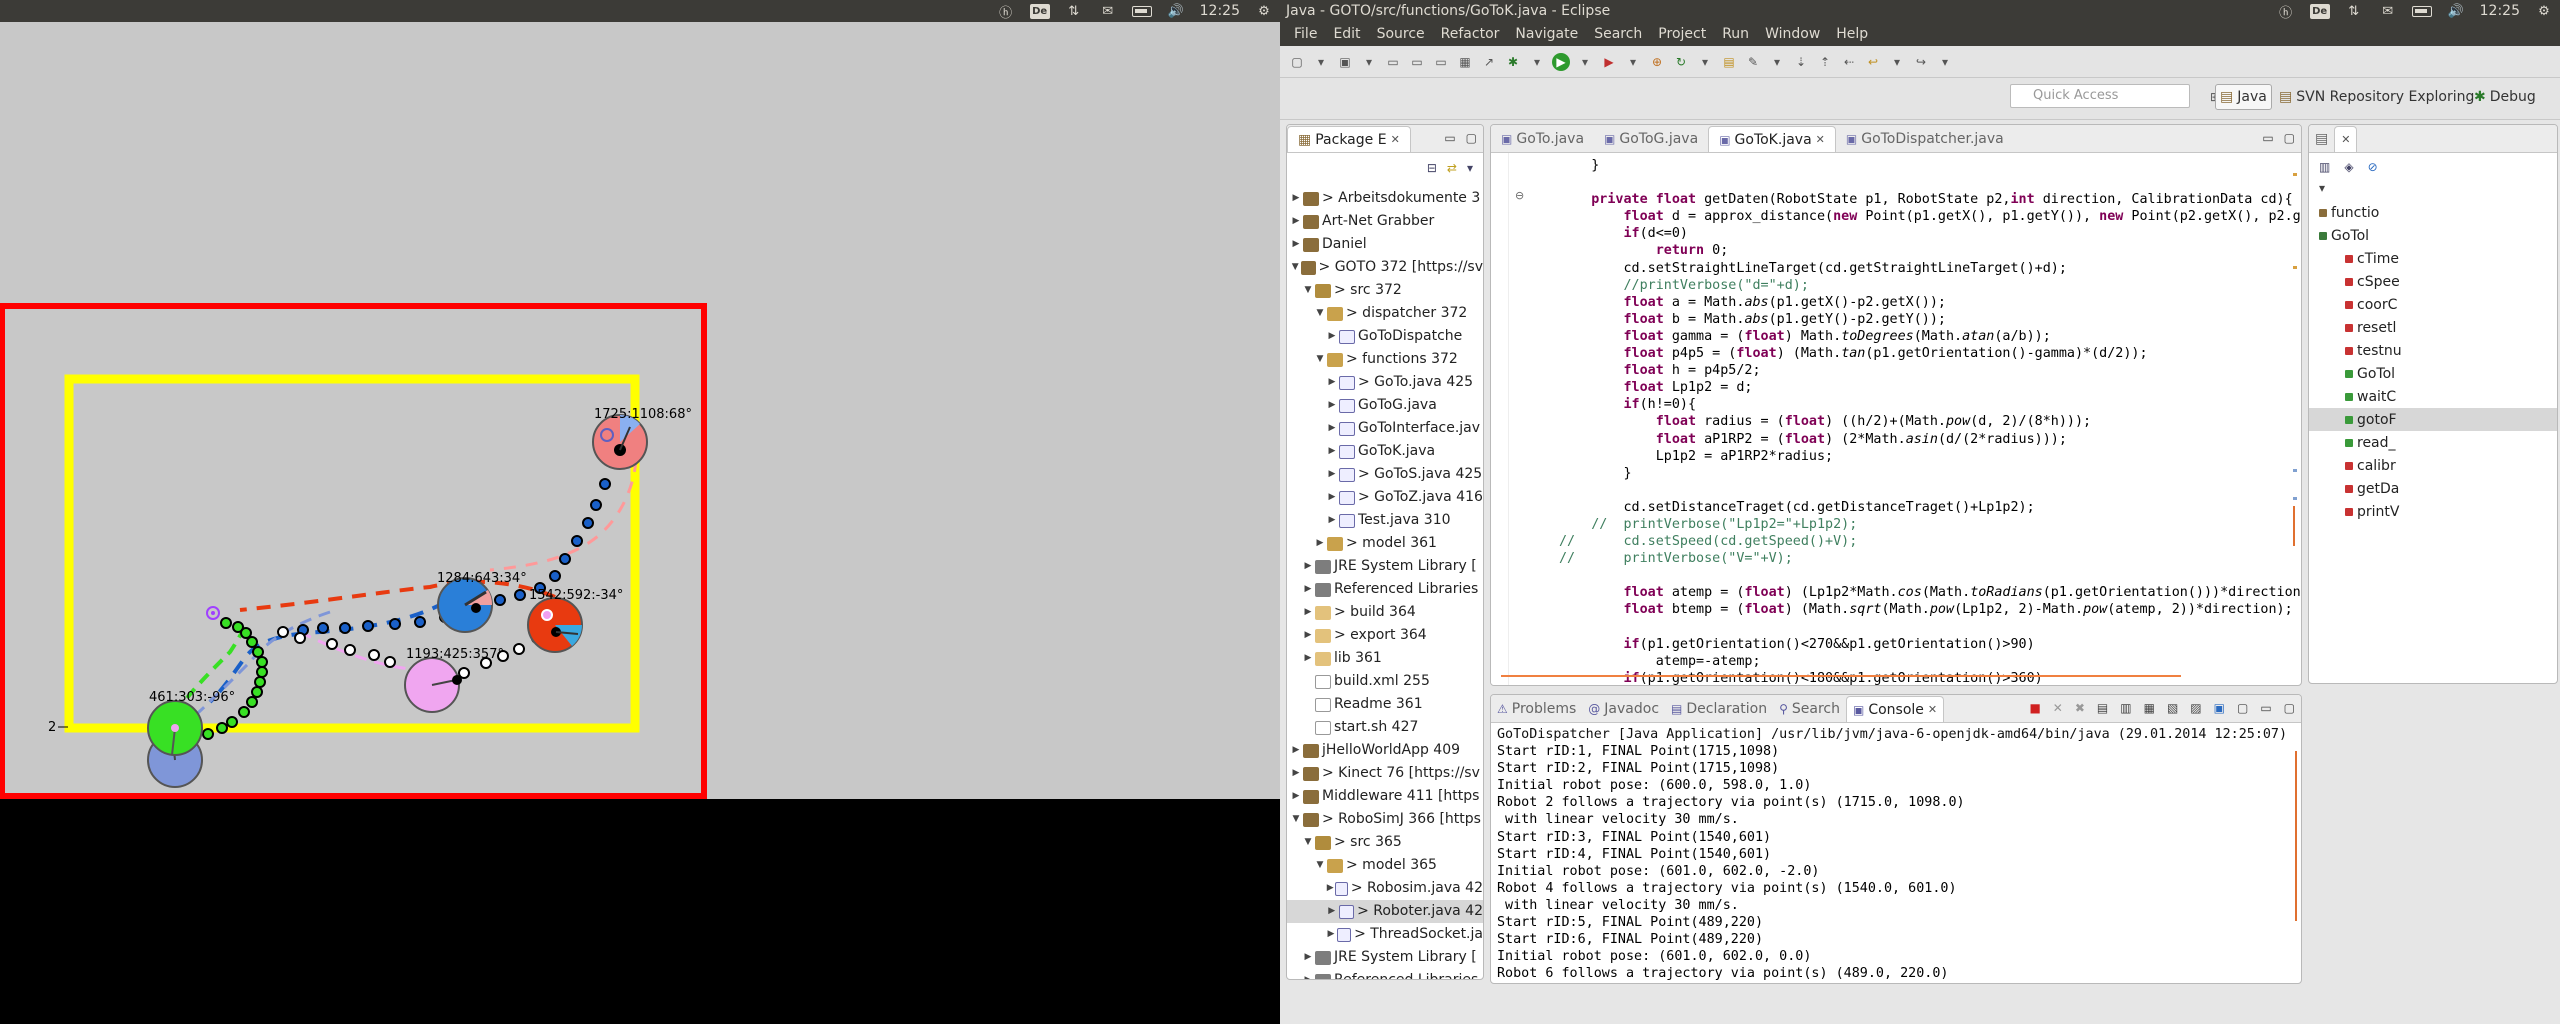  Describe the element at coordinates (1925, 139) in the screenshot. I see `tab-gotodispatcher-java: ▣ GoToDispatcher.java` at that location.